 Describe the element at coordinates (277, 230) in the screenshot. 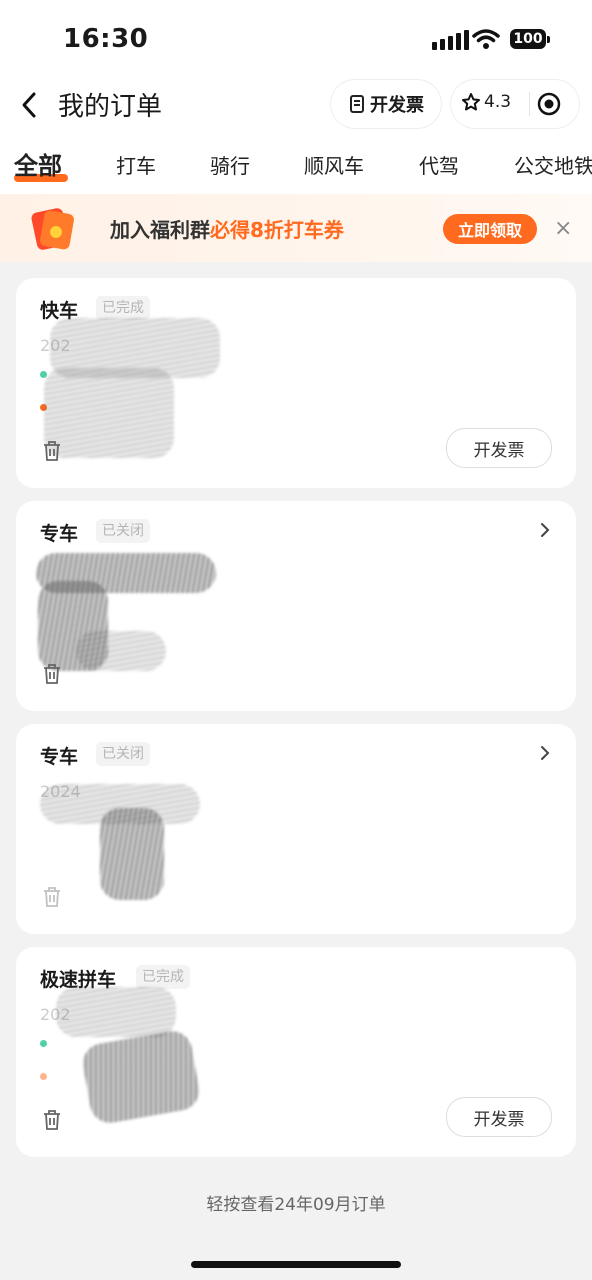

I see `promo-text-highlight: 必得8折打车券` at that location.